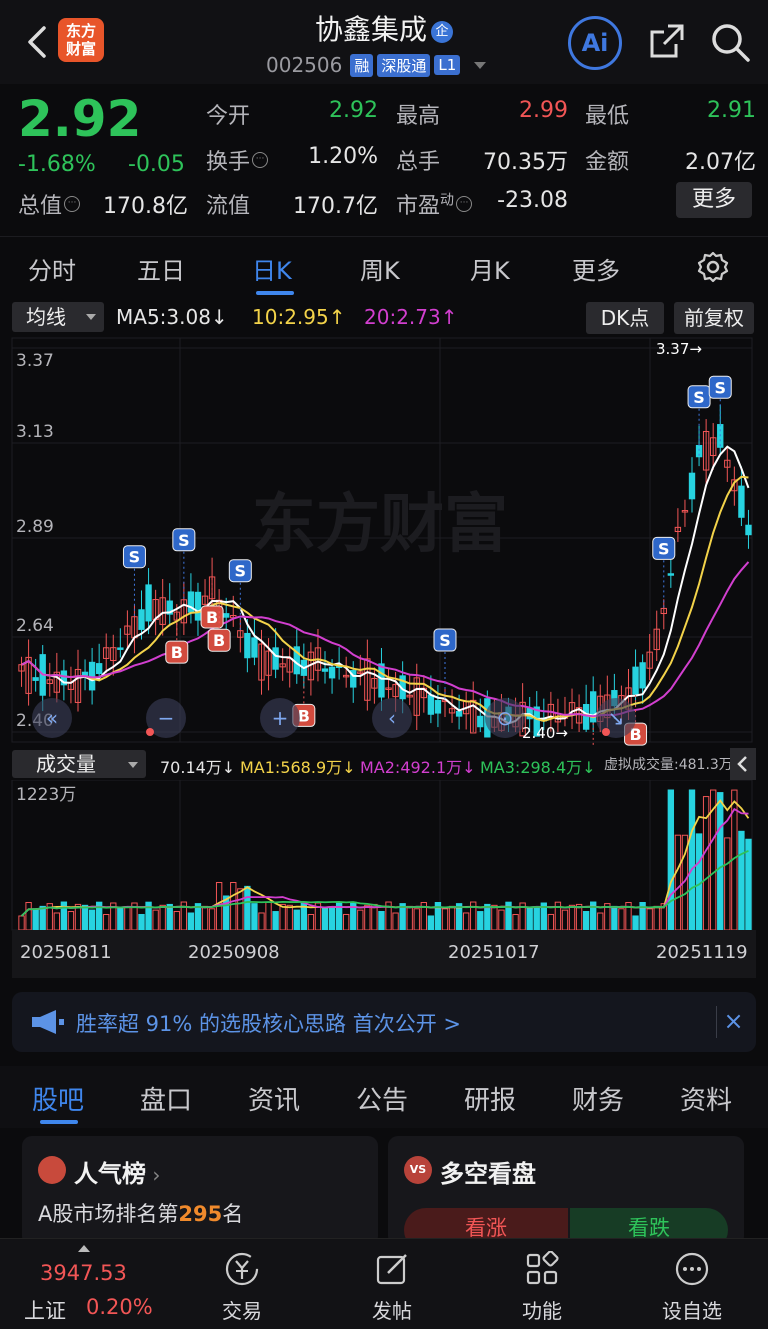 This screenshot has width=768, height=1329. What do you see at coordinates (58, 317) in the screenshot?
I see `indicator-select: 均线` at bounding box center [58, 317].